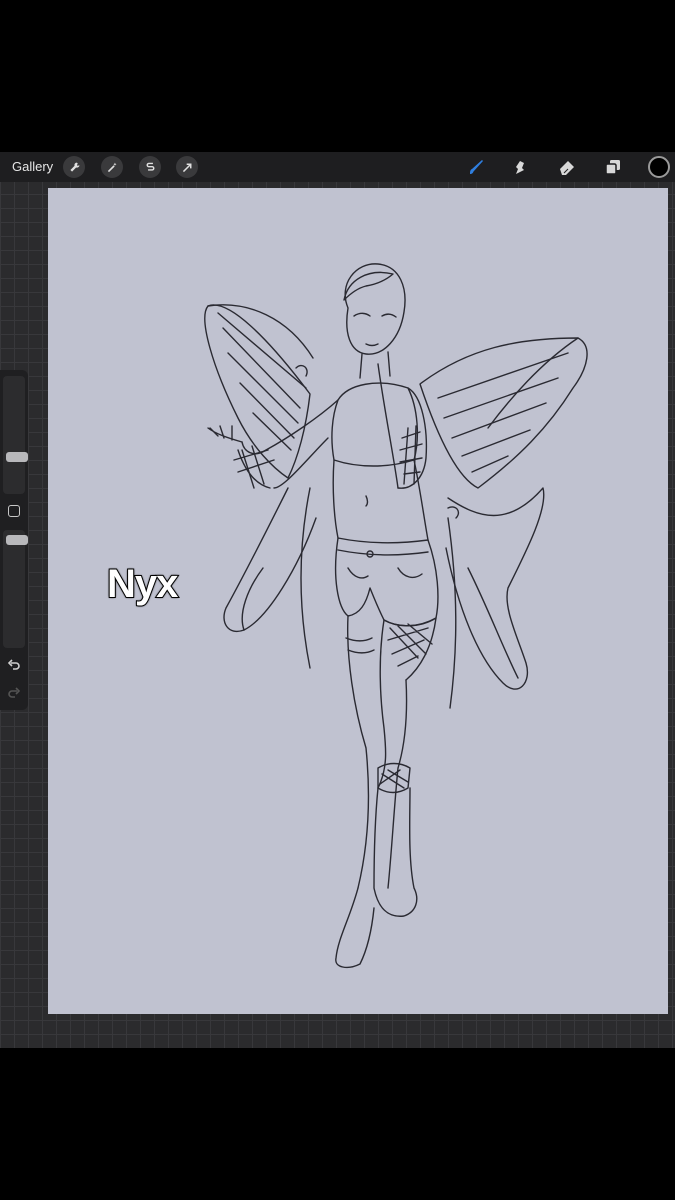 The width and height of the screenshot is (675, 1200). I want to click on selection-s-icon, so click(150, 167).